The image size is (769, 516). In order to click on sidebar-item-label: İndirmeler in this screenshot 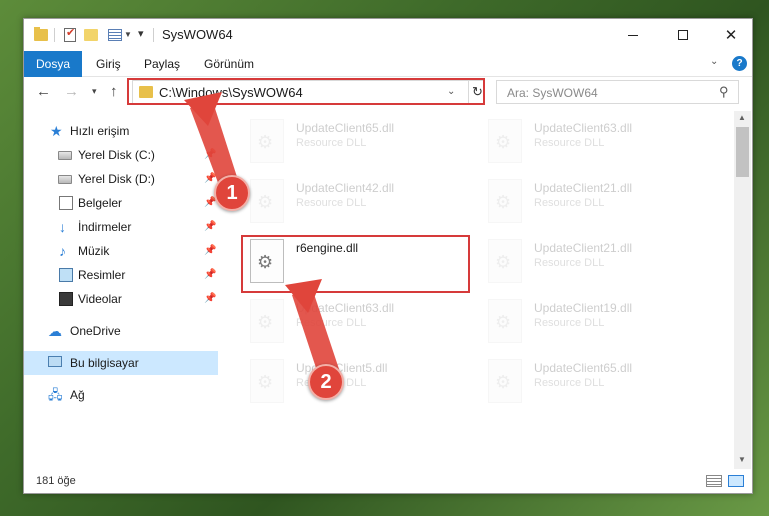, I will do `click(105, 227)`.